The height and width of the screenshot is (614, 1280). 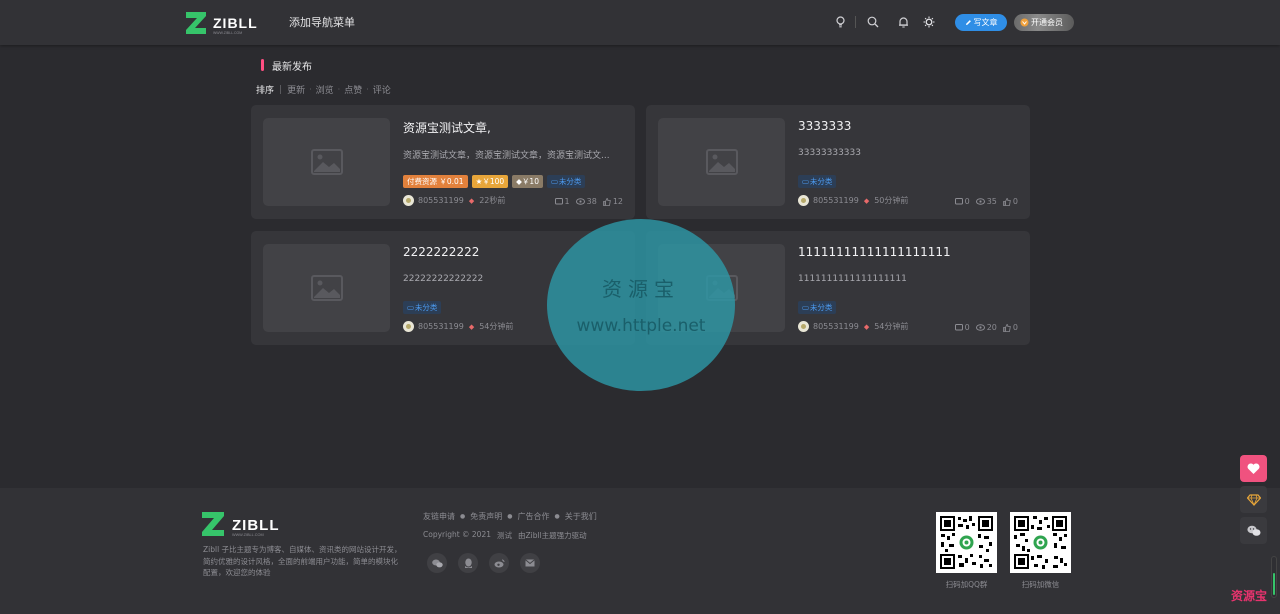 I want to click on watermark-url: www.httple.net, so click(x=641, y=326).